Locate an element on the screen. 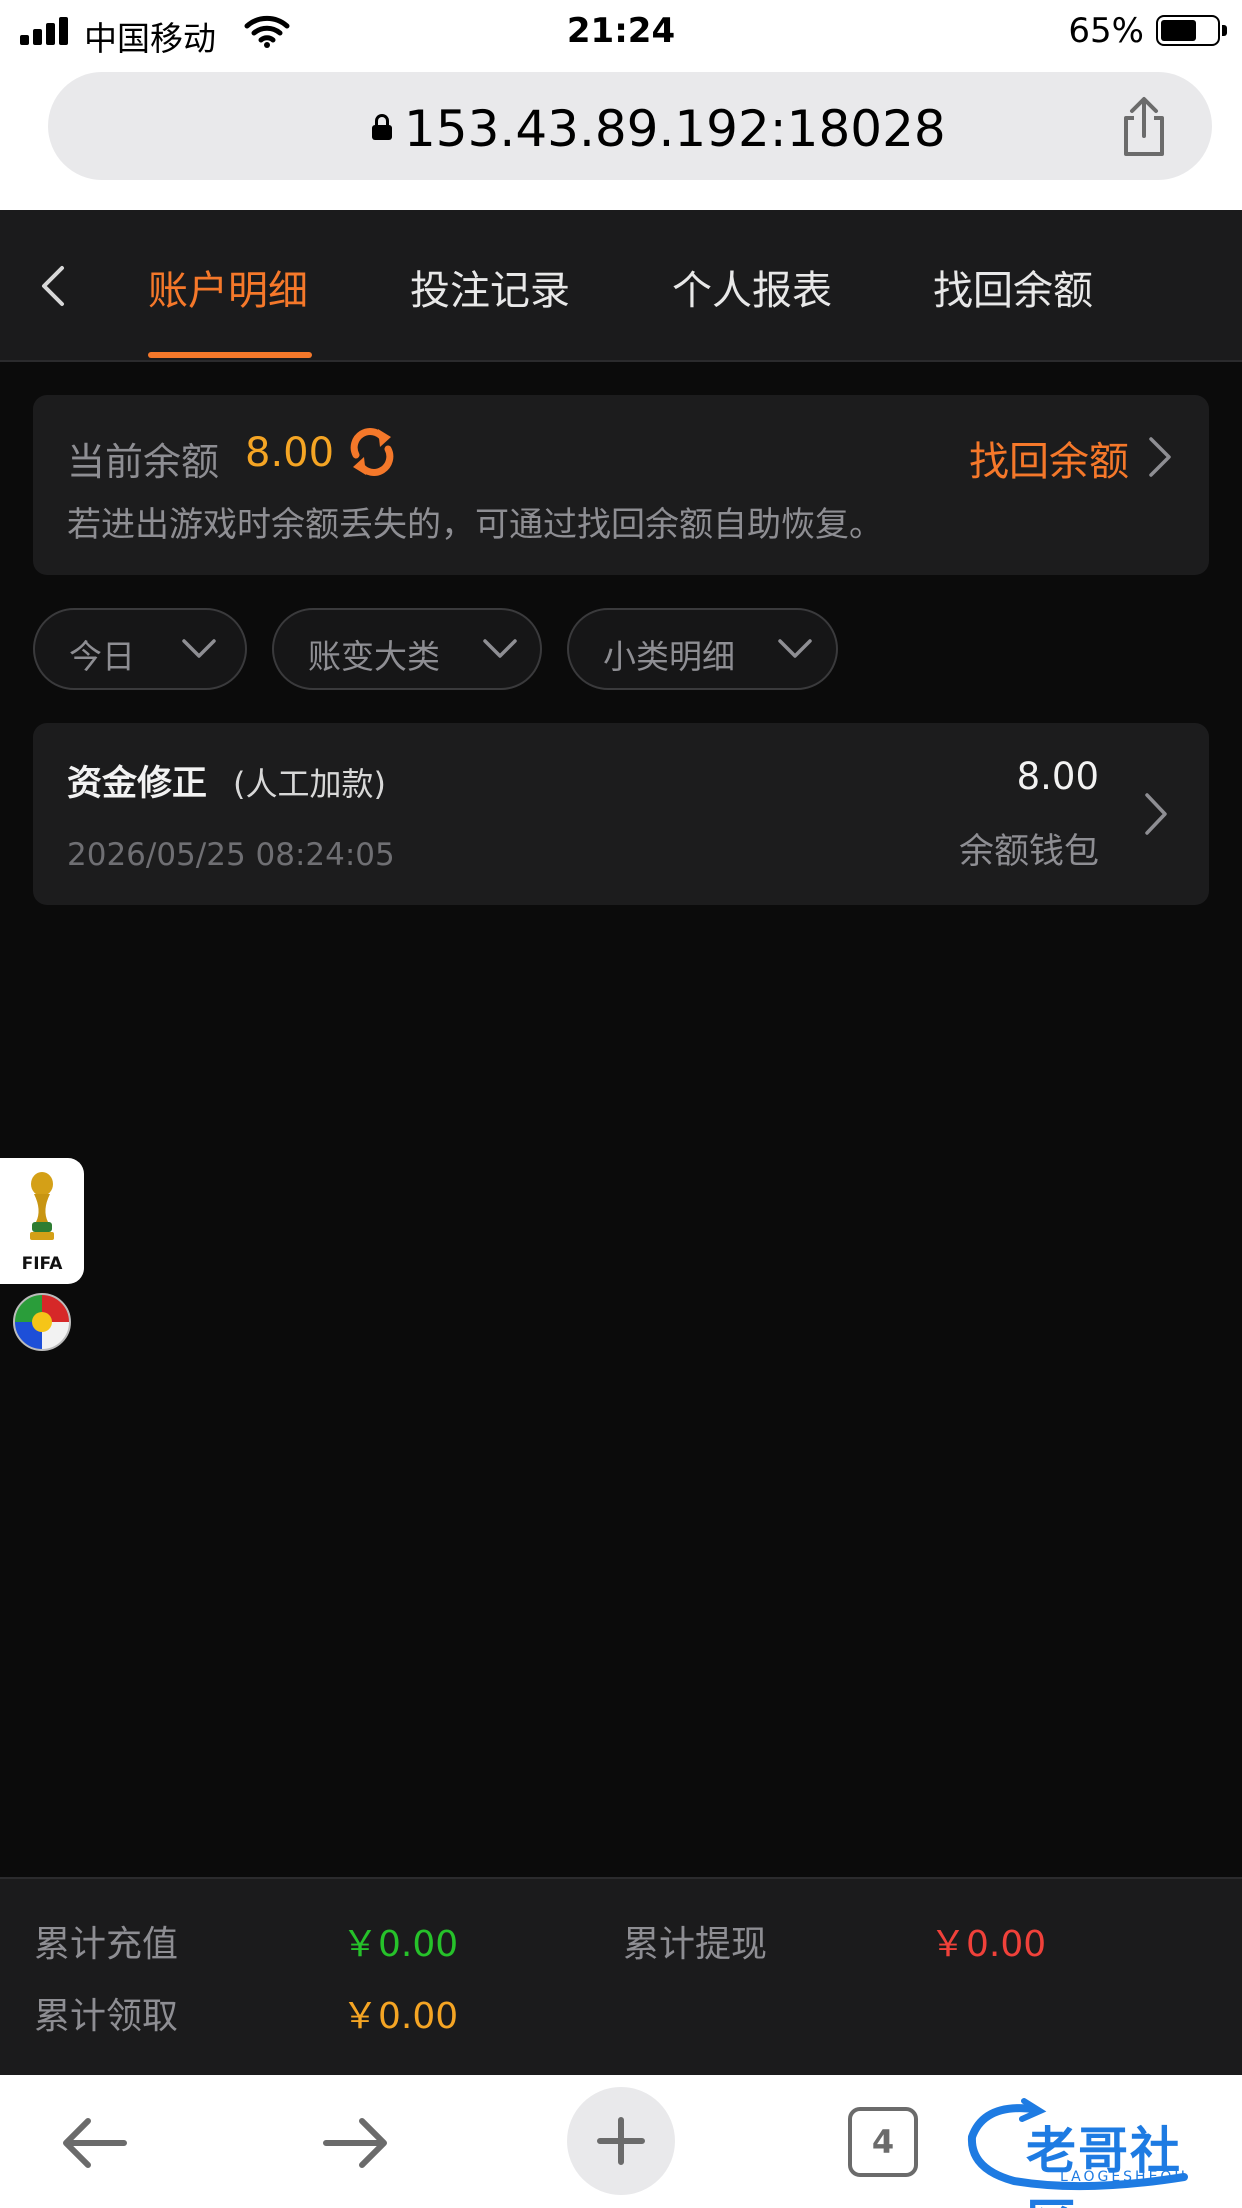  tab-count: 4 is located at coordinates (883, 2142).